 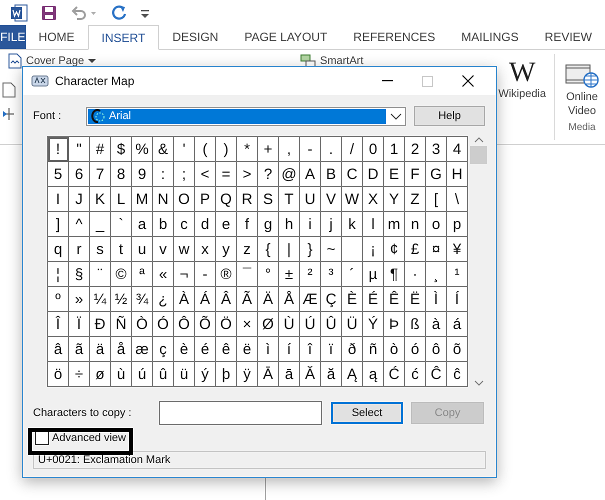 What do you see at coordinates (373, 299) in the screenshot?
I see `character-cell: É` at bounding box center [373, 299].